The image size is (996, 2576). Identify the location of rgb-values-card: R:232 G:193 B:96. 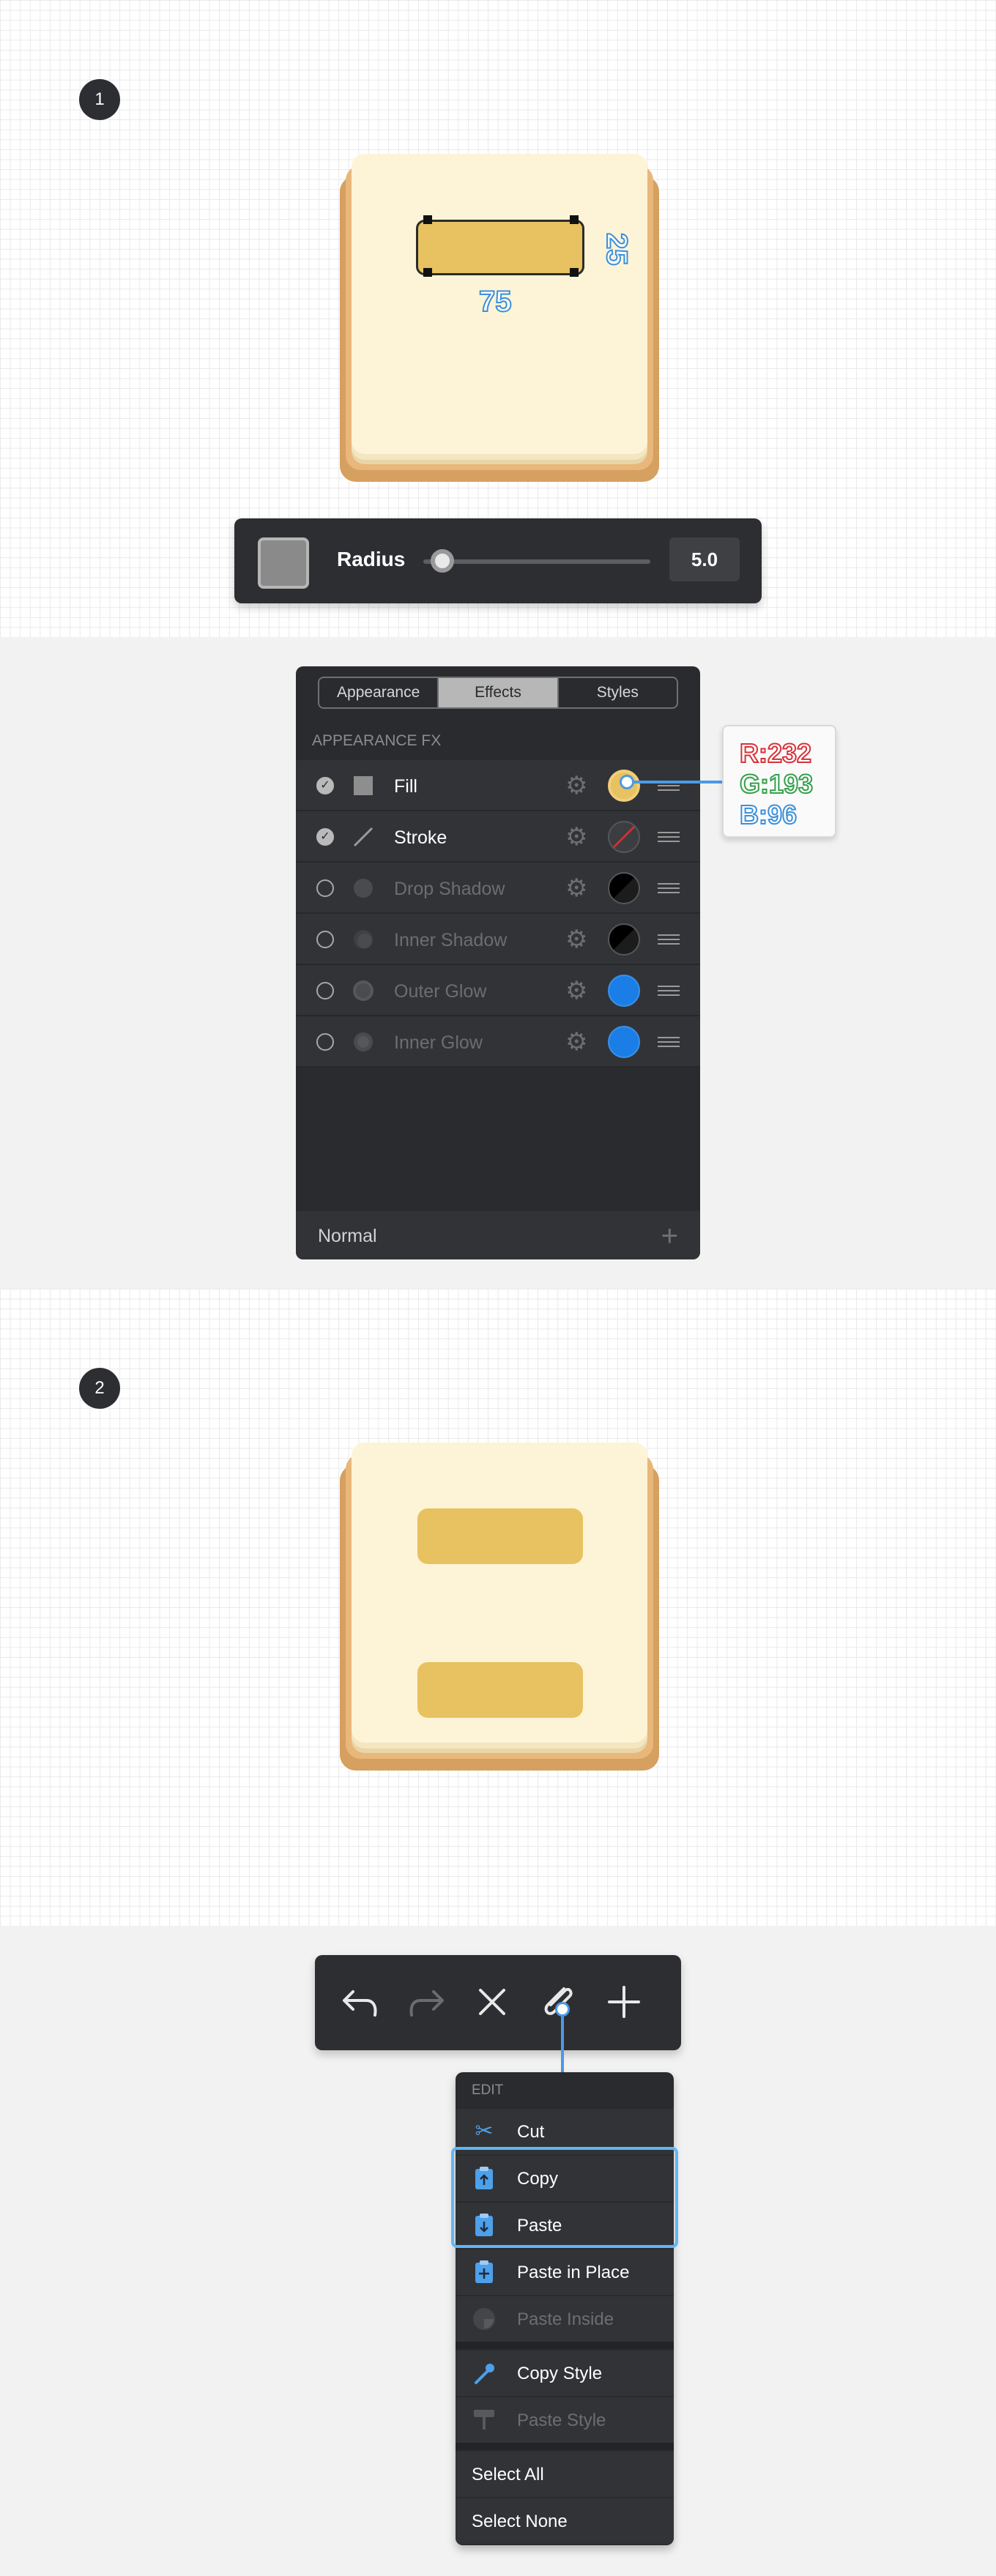
(779, 781).